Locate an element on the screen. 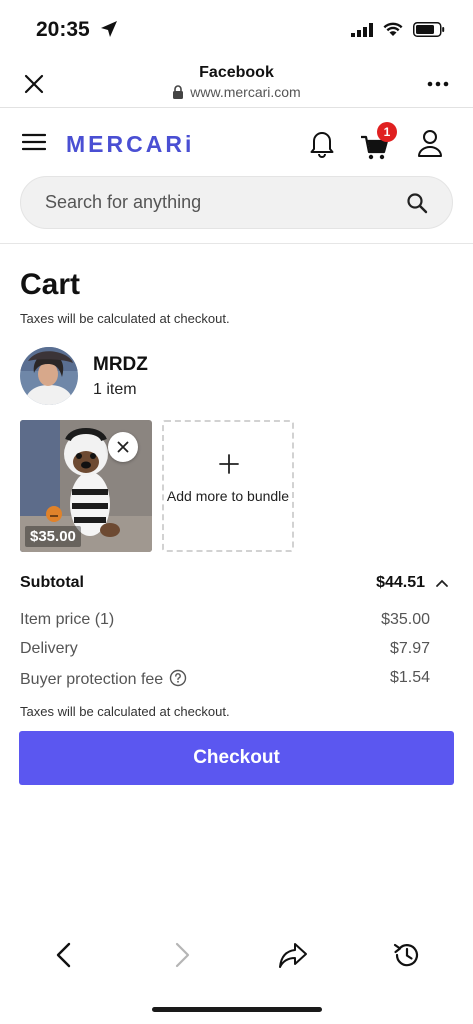  line-label: Item price (1) is located at coordinates (67, 619).